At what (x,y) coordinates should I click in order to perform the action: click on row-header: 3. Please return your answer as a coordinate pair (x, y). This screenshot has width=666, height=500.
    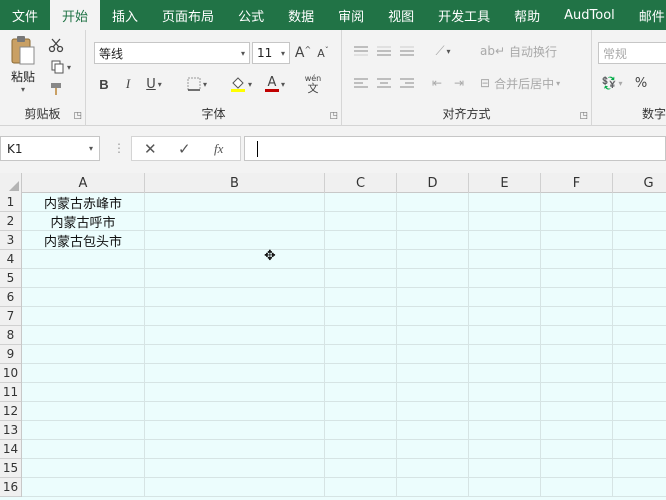
    Looking at the image, I should click on (10, 240).